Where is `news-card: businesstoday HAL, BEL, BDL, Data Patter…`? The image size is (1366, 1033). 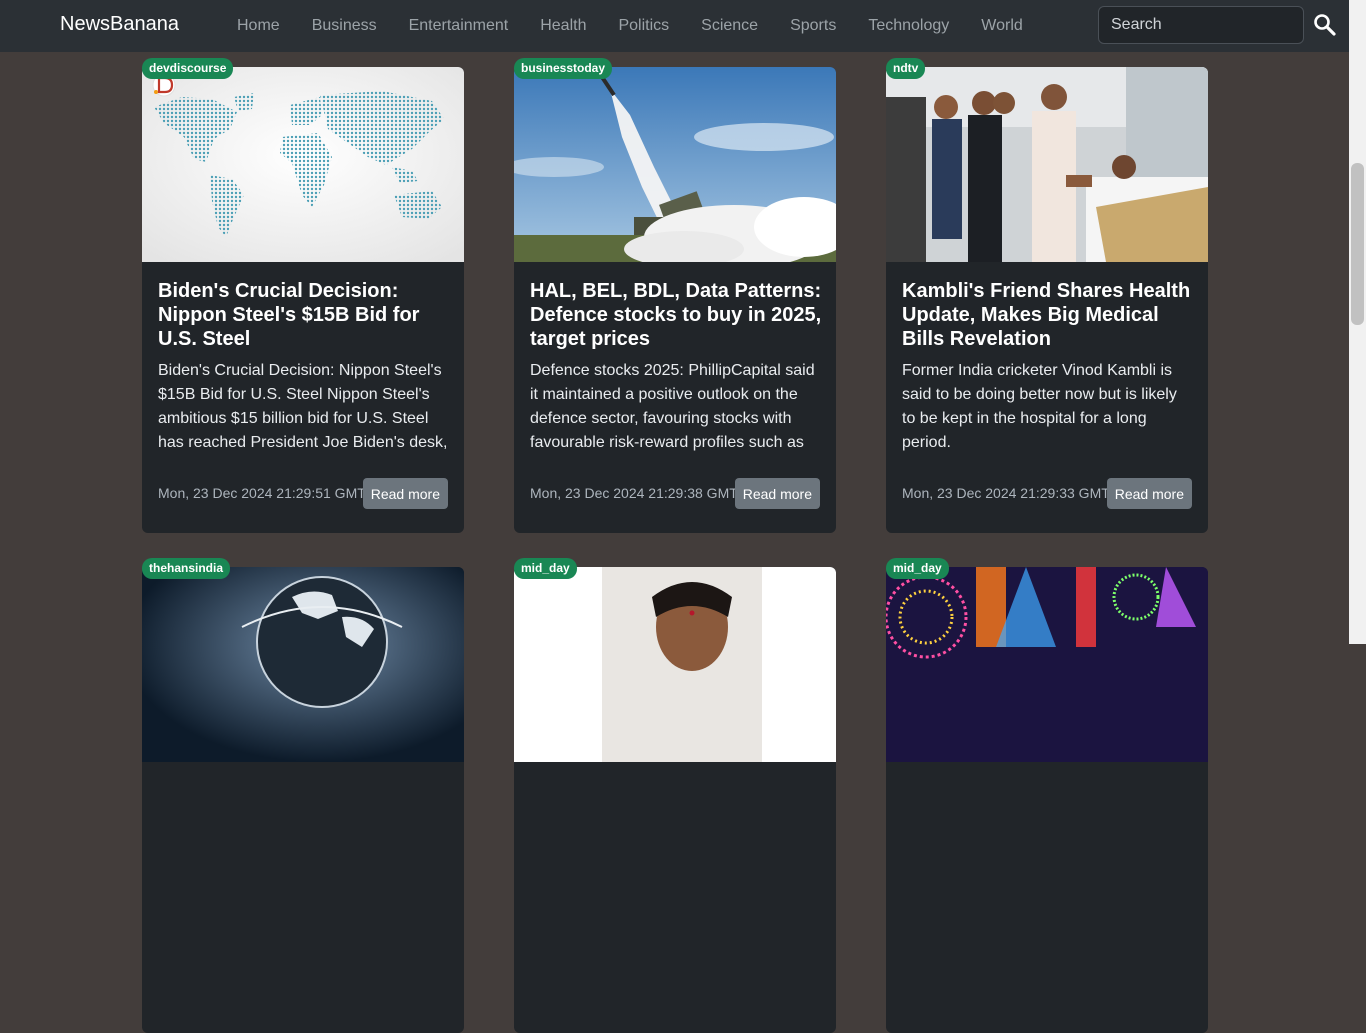 news-card: businesstoday HAL, BEL, BDL, Data Patter… is located at coordinates (675, 295).